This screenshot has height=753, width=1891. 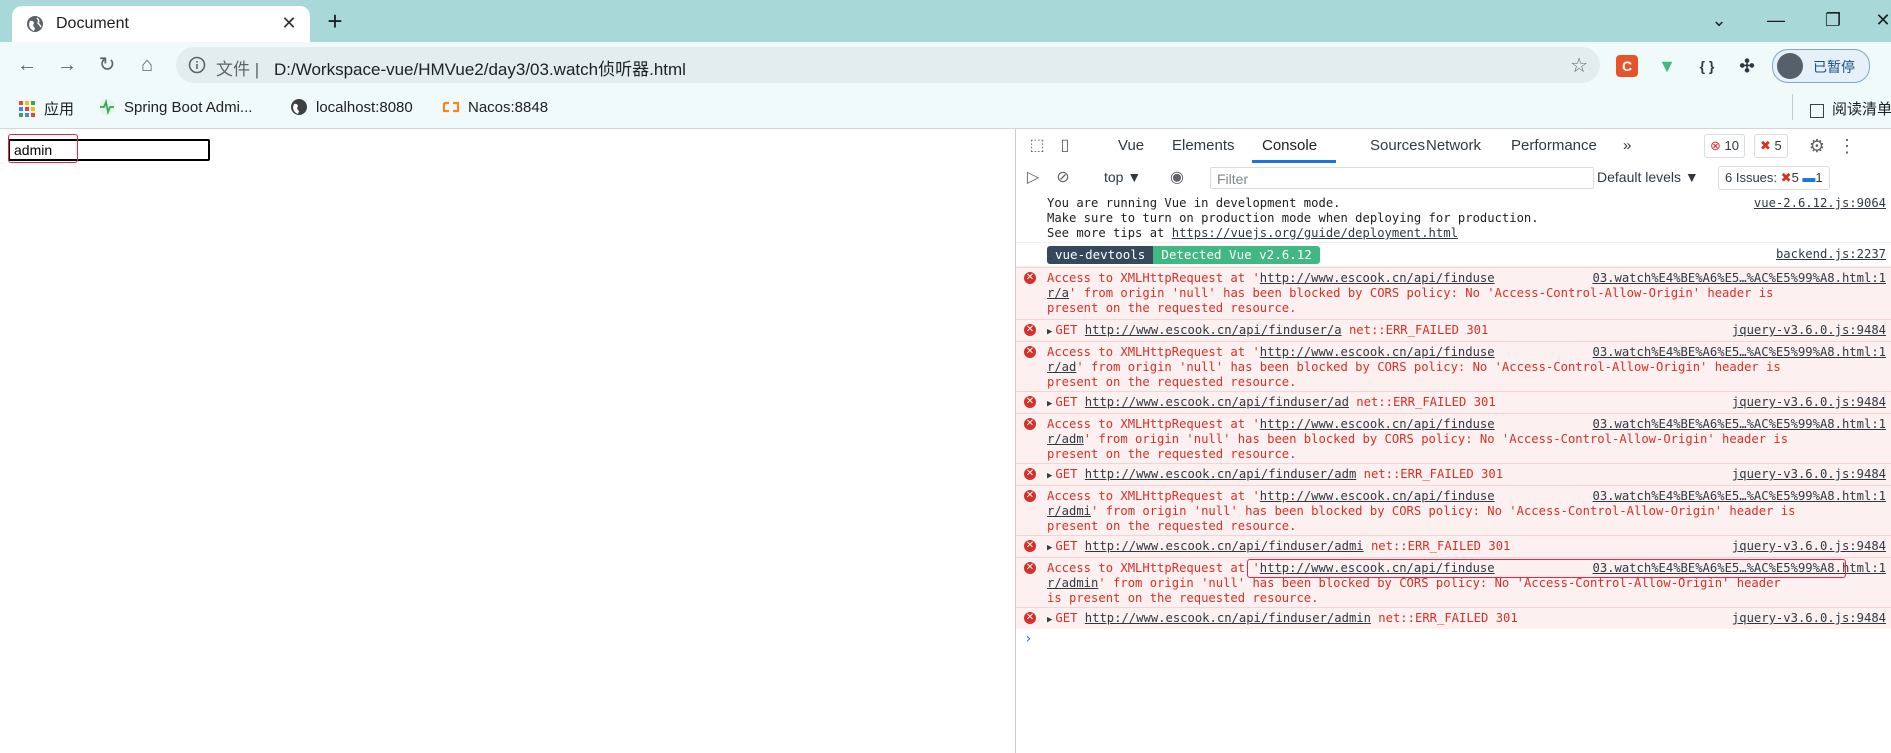 I want to click on new-tab-button: +, so click(x=335, y=21).